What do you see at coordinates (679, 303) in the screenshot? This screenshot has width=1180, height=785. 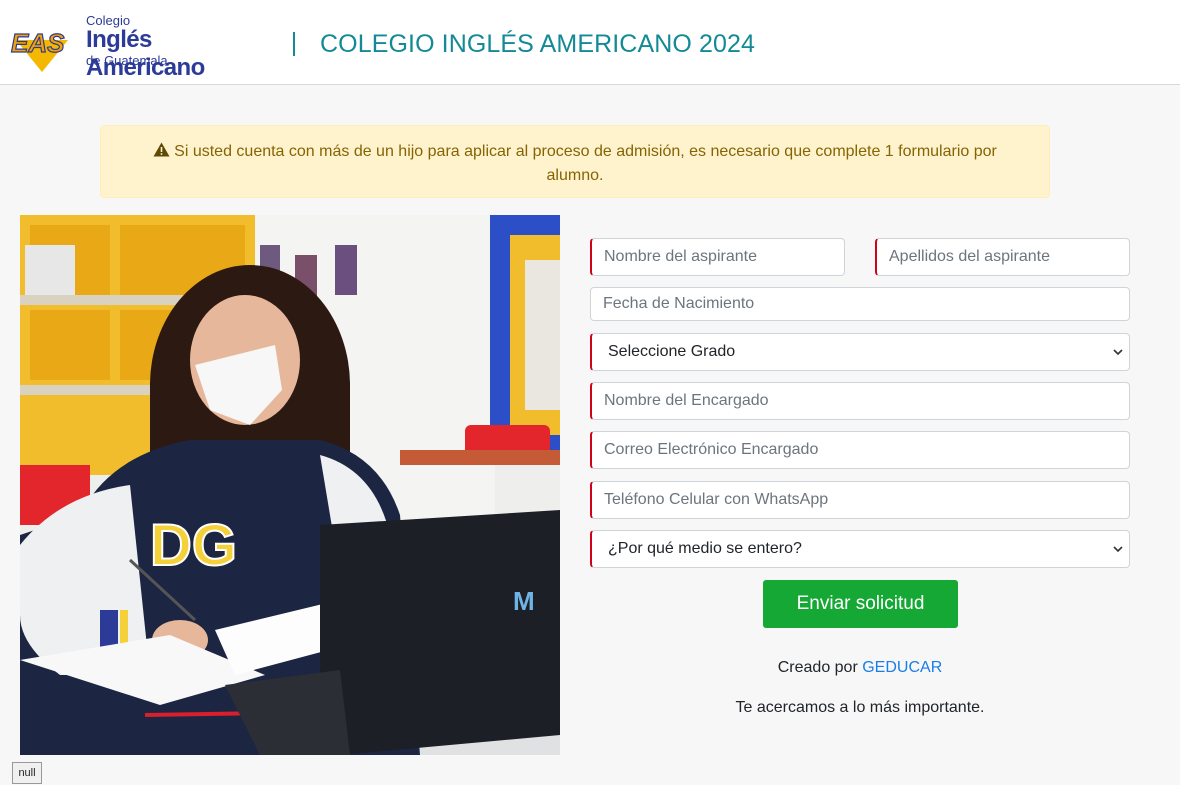 I see `birthdate-placeholder: Fecha de Nacimiento` at bounding box center [679, 303].